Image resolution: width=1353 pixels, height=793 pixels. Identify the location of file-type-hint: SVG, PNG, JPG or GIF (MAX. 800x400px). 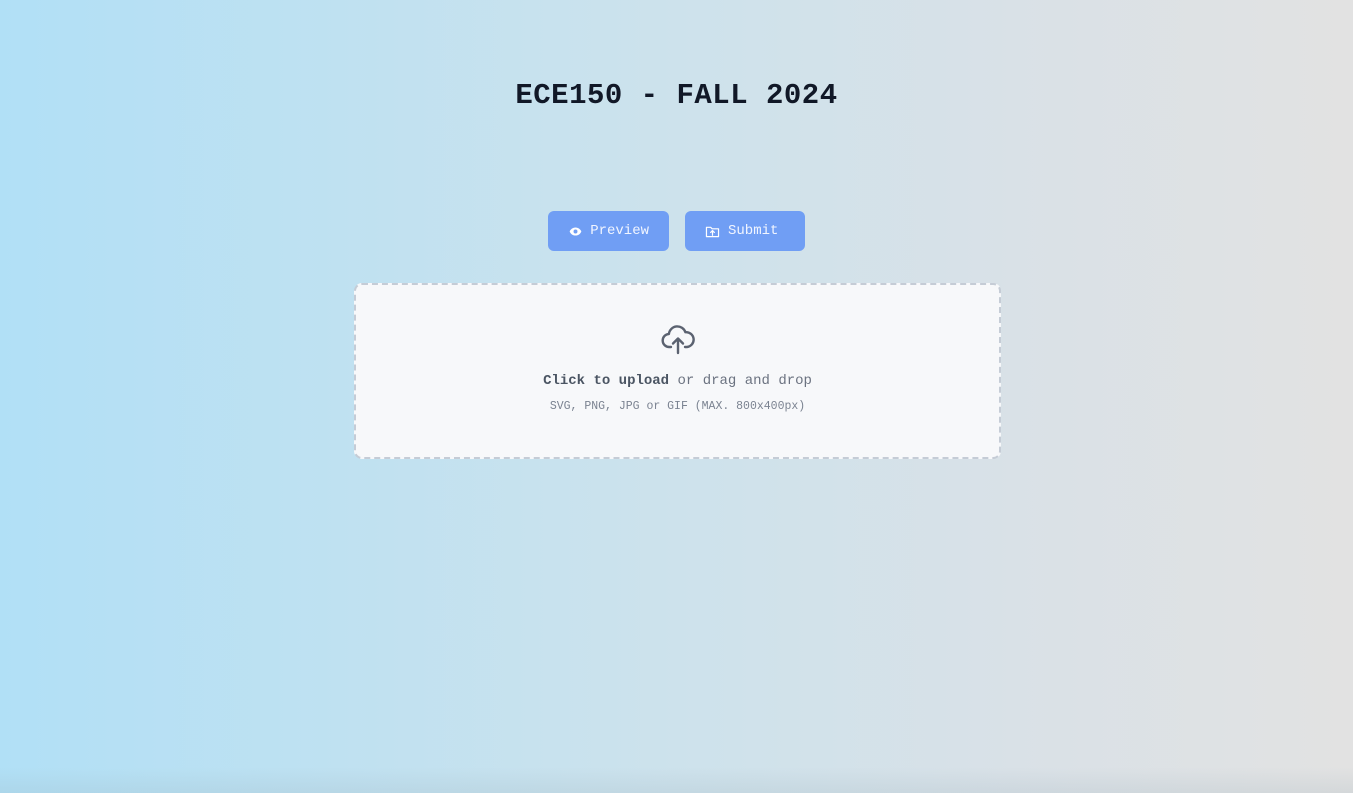
(677, 406).